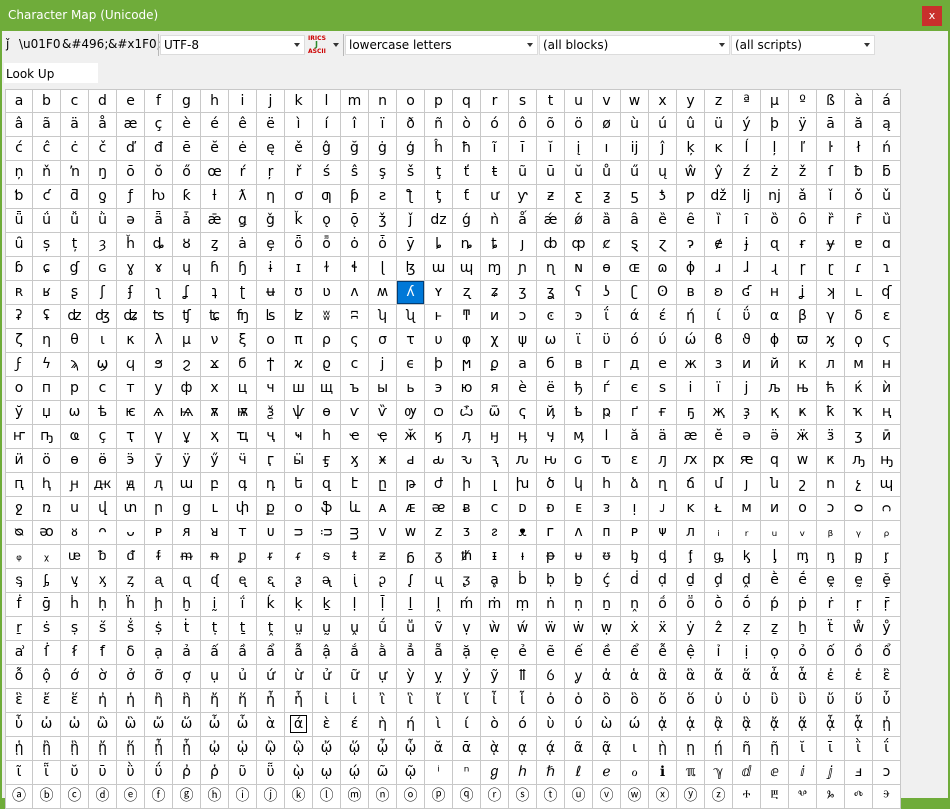 This screenshot has height=809, width=950. Describe the element at coordinates (299, 629) in the screenshot. I see `char-cell: ṳ` at that location.